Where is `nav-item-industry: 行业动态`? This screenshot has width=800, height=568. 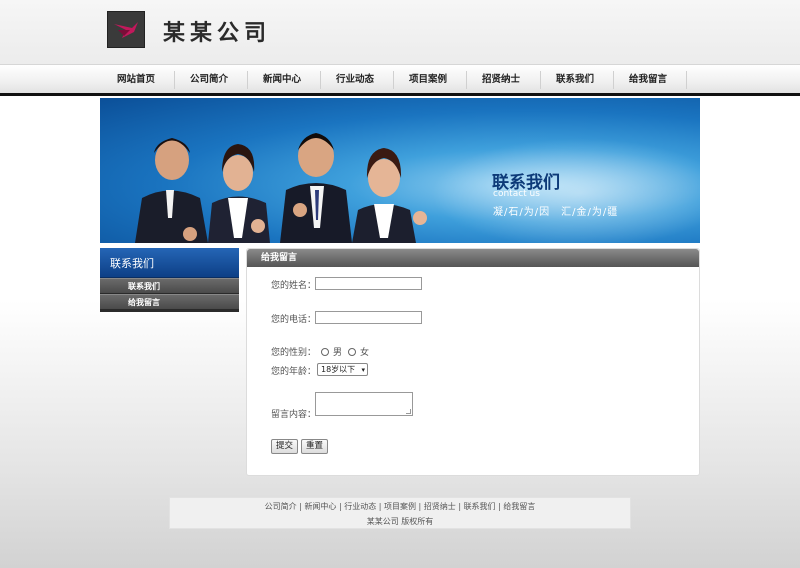 nav-item-industry: 行业动态 is located at coordinates (355, 79).